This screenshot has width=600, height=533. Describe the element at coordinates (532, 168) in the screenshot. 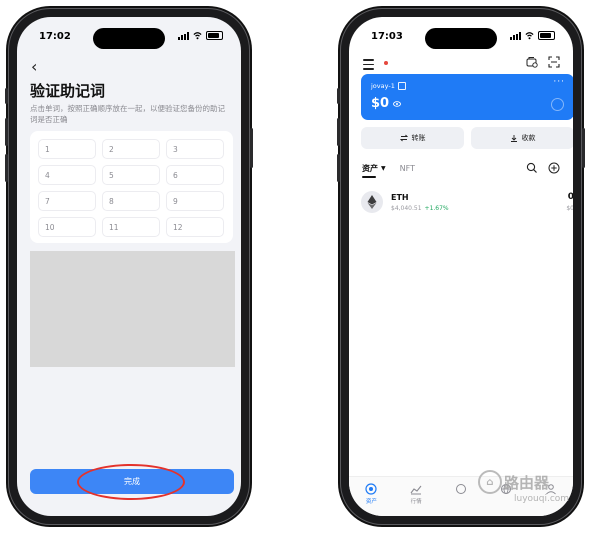

I see `search-icon` at that location.